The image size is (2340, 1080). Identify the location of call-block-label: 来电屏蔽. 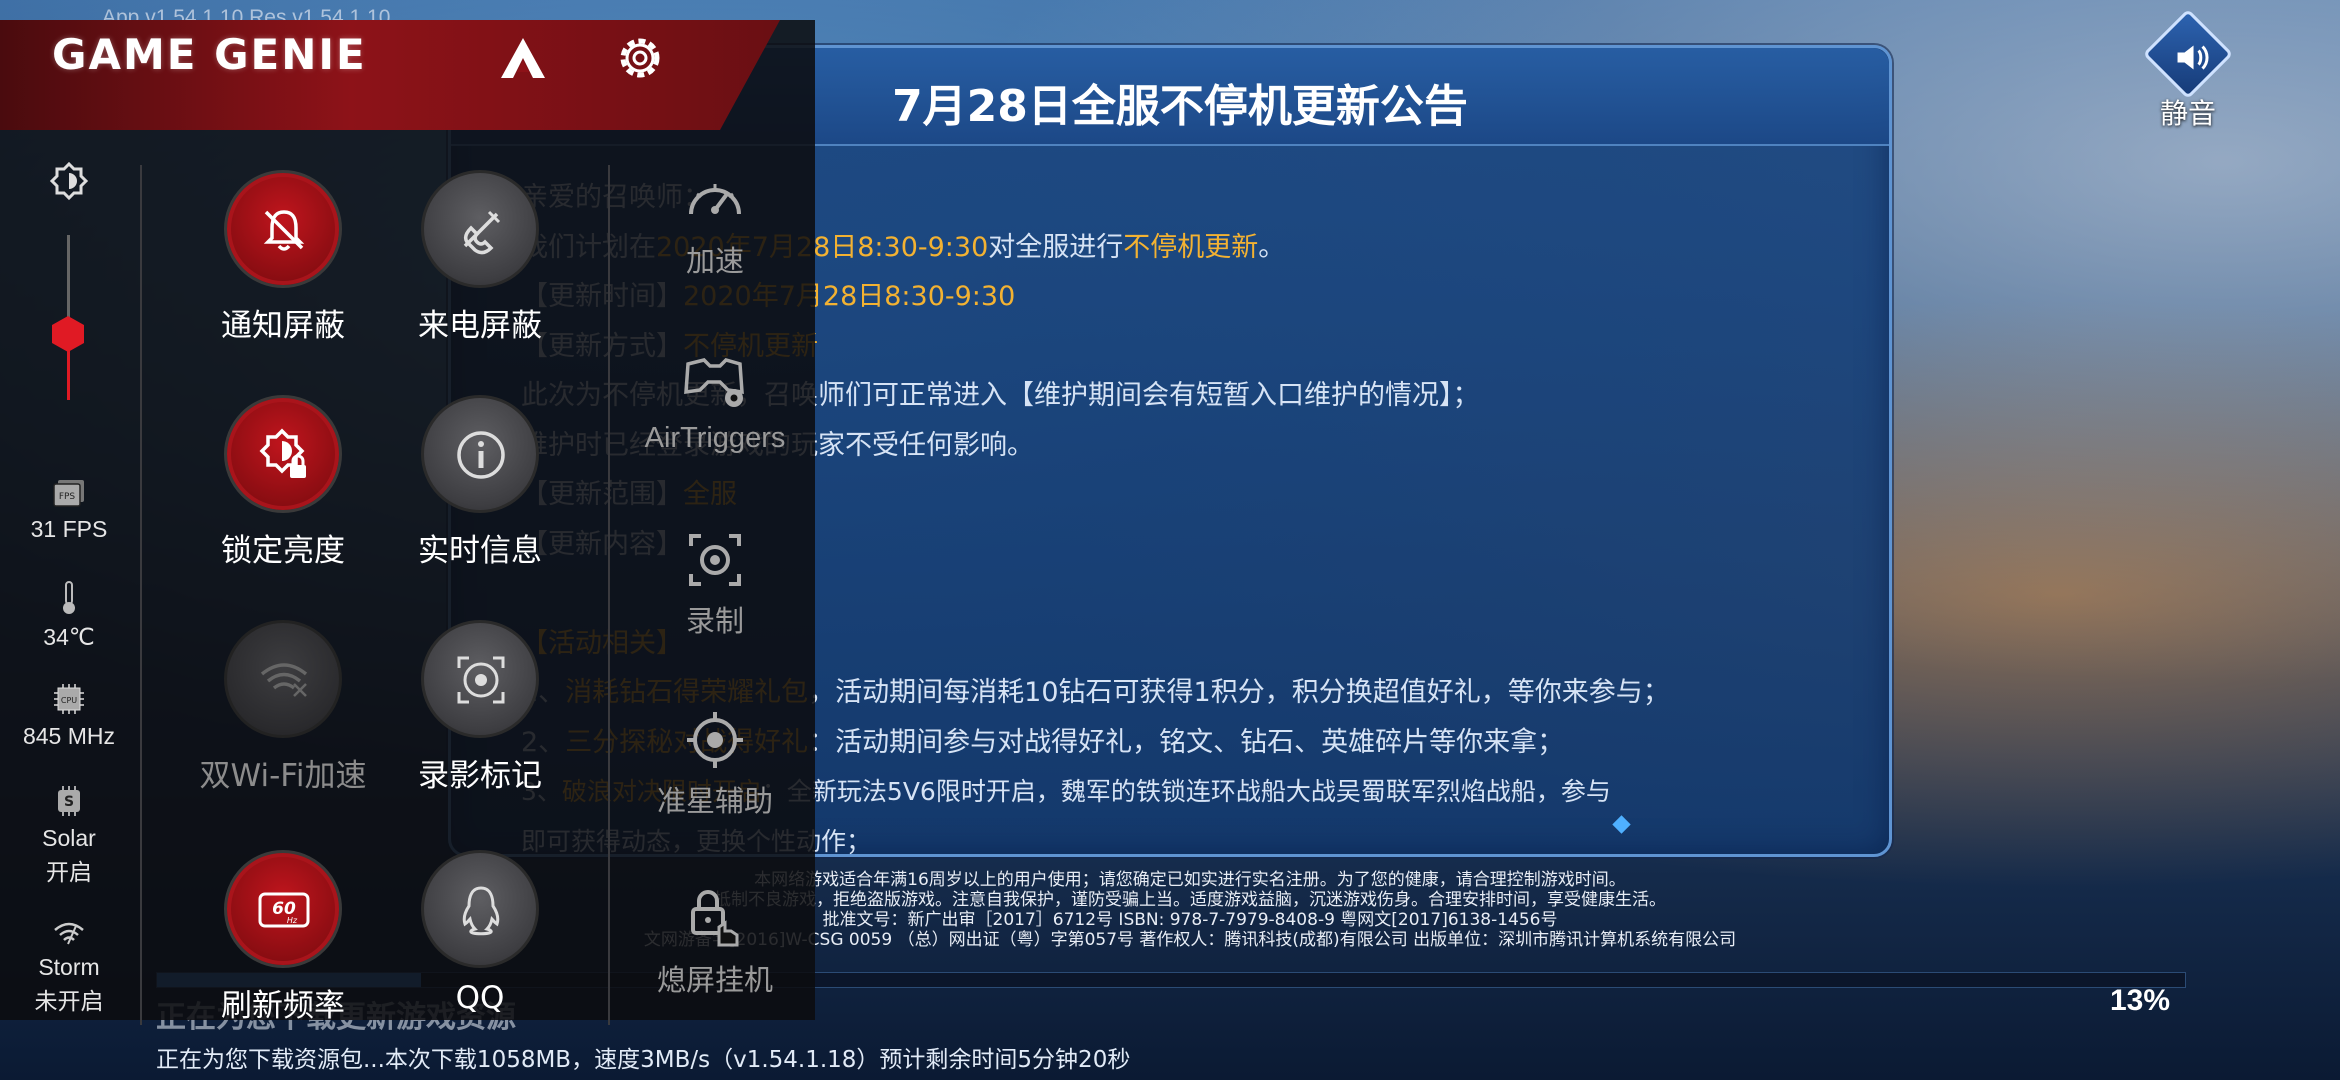
(480, 326).